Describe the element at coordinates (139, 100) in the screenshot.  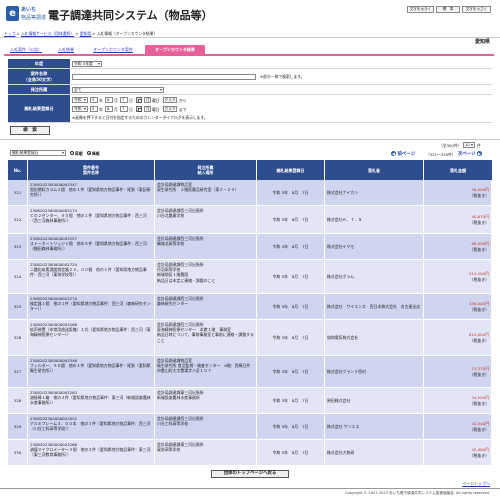
I see `from-calendar-icon` at that location.